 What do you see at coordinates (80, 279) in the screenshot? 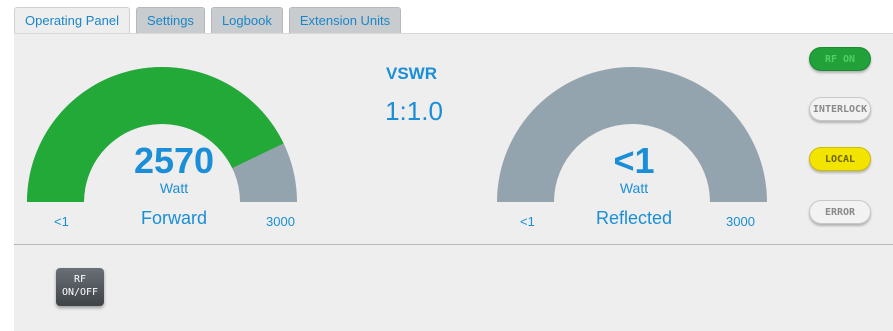
I see `rf-button-line1: RF` at bounding box center [80, 279].